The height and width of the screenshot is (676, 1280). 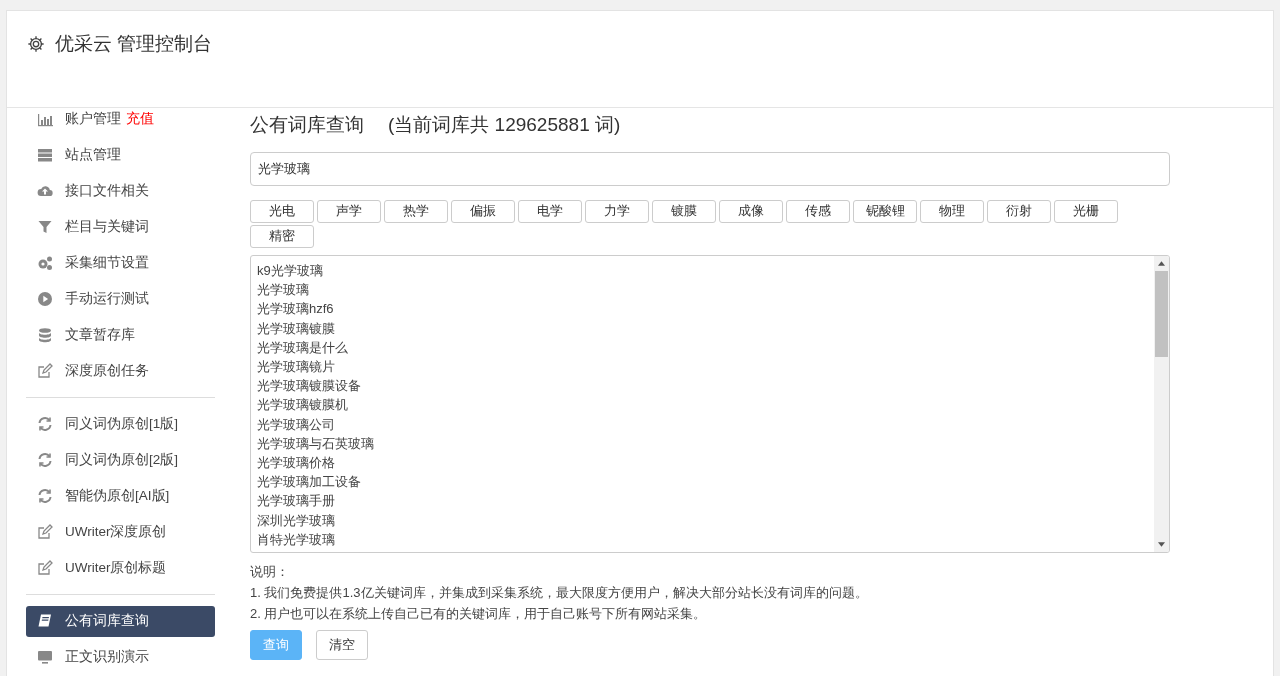 I want to click on sidebar-item: 正文识别演示, so click(x=120, y=657).